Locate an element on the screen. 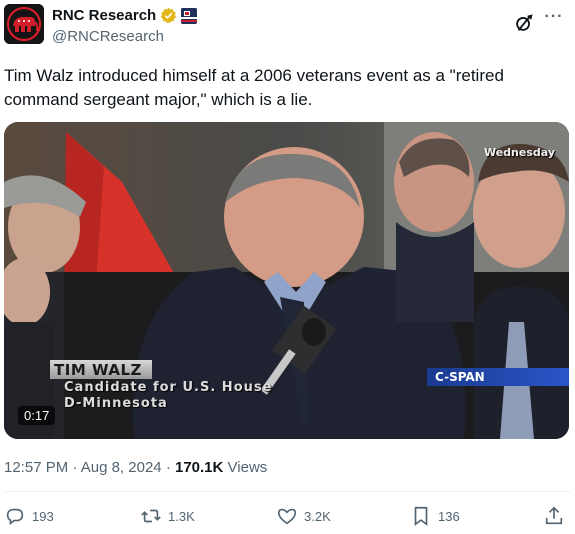 Image resolution: width=575 pixels, height=534 pixels. tweet-header: RNC Research @RNCResearch ··· is located at coordinates (285, 25).